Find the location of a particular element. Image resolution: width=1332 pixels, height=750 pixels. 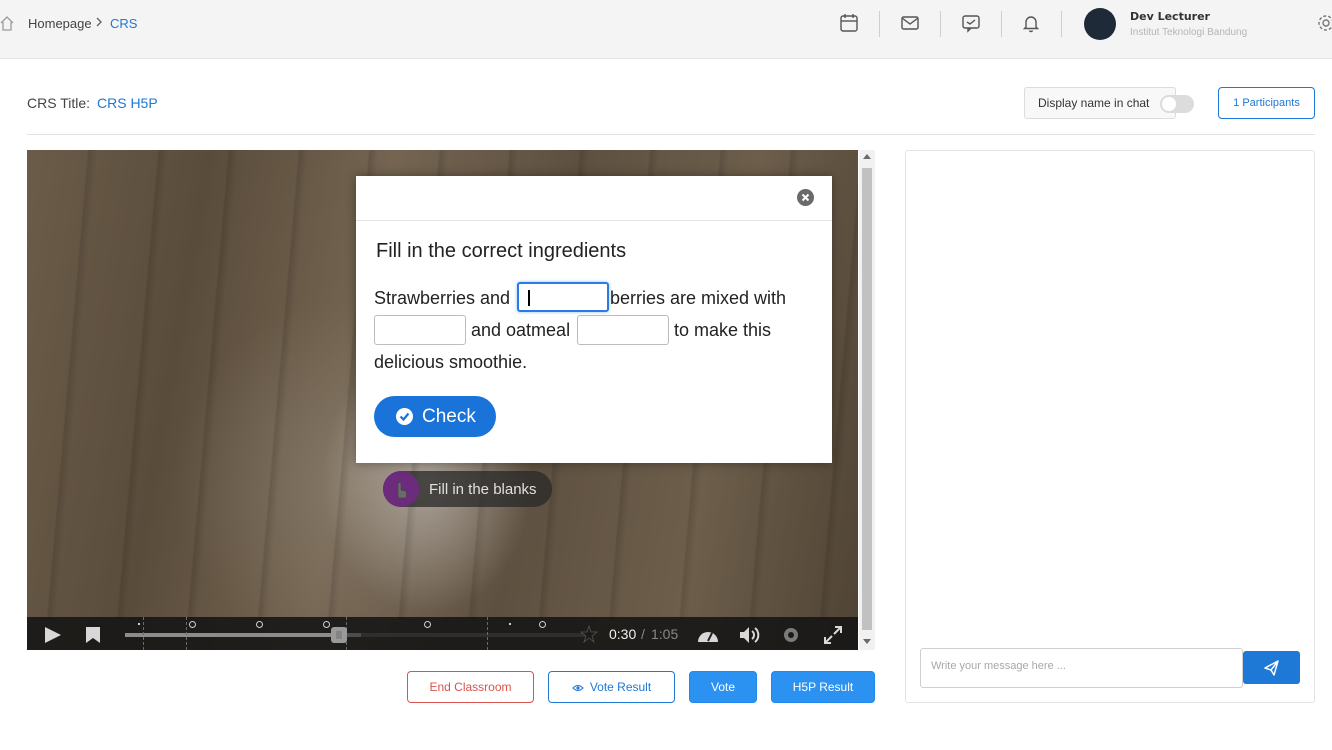

vote-button: Vote is located at coordinates (723, 687).